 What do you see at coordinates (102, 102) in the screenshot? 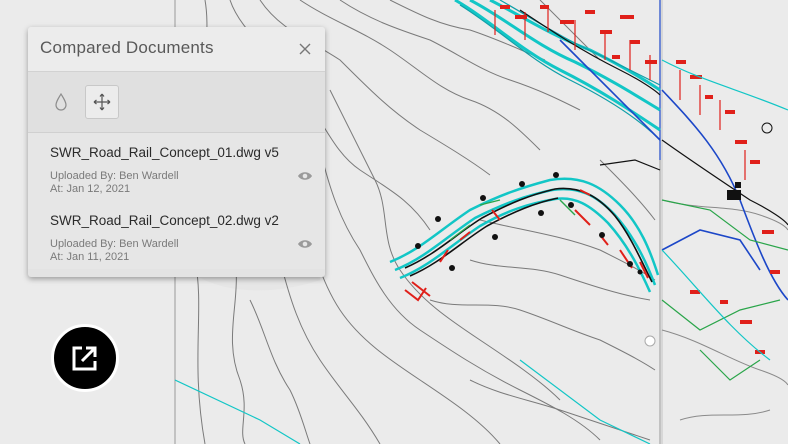
I see `move-icon` at bounding box center [102, 102].